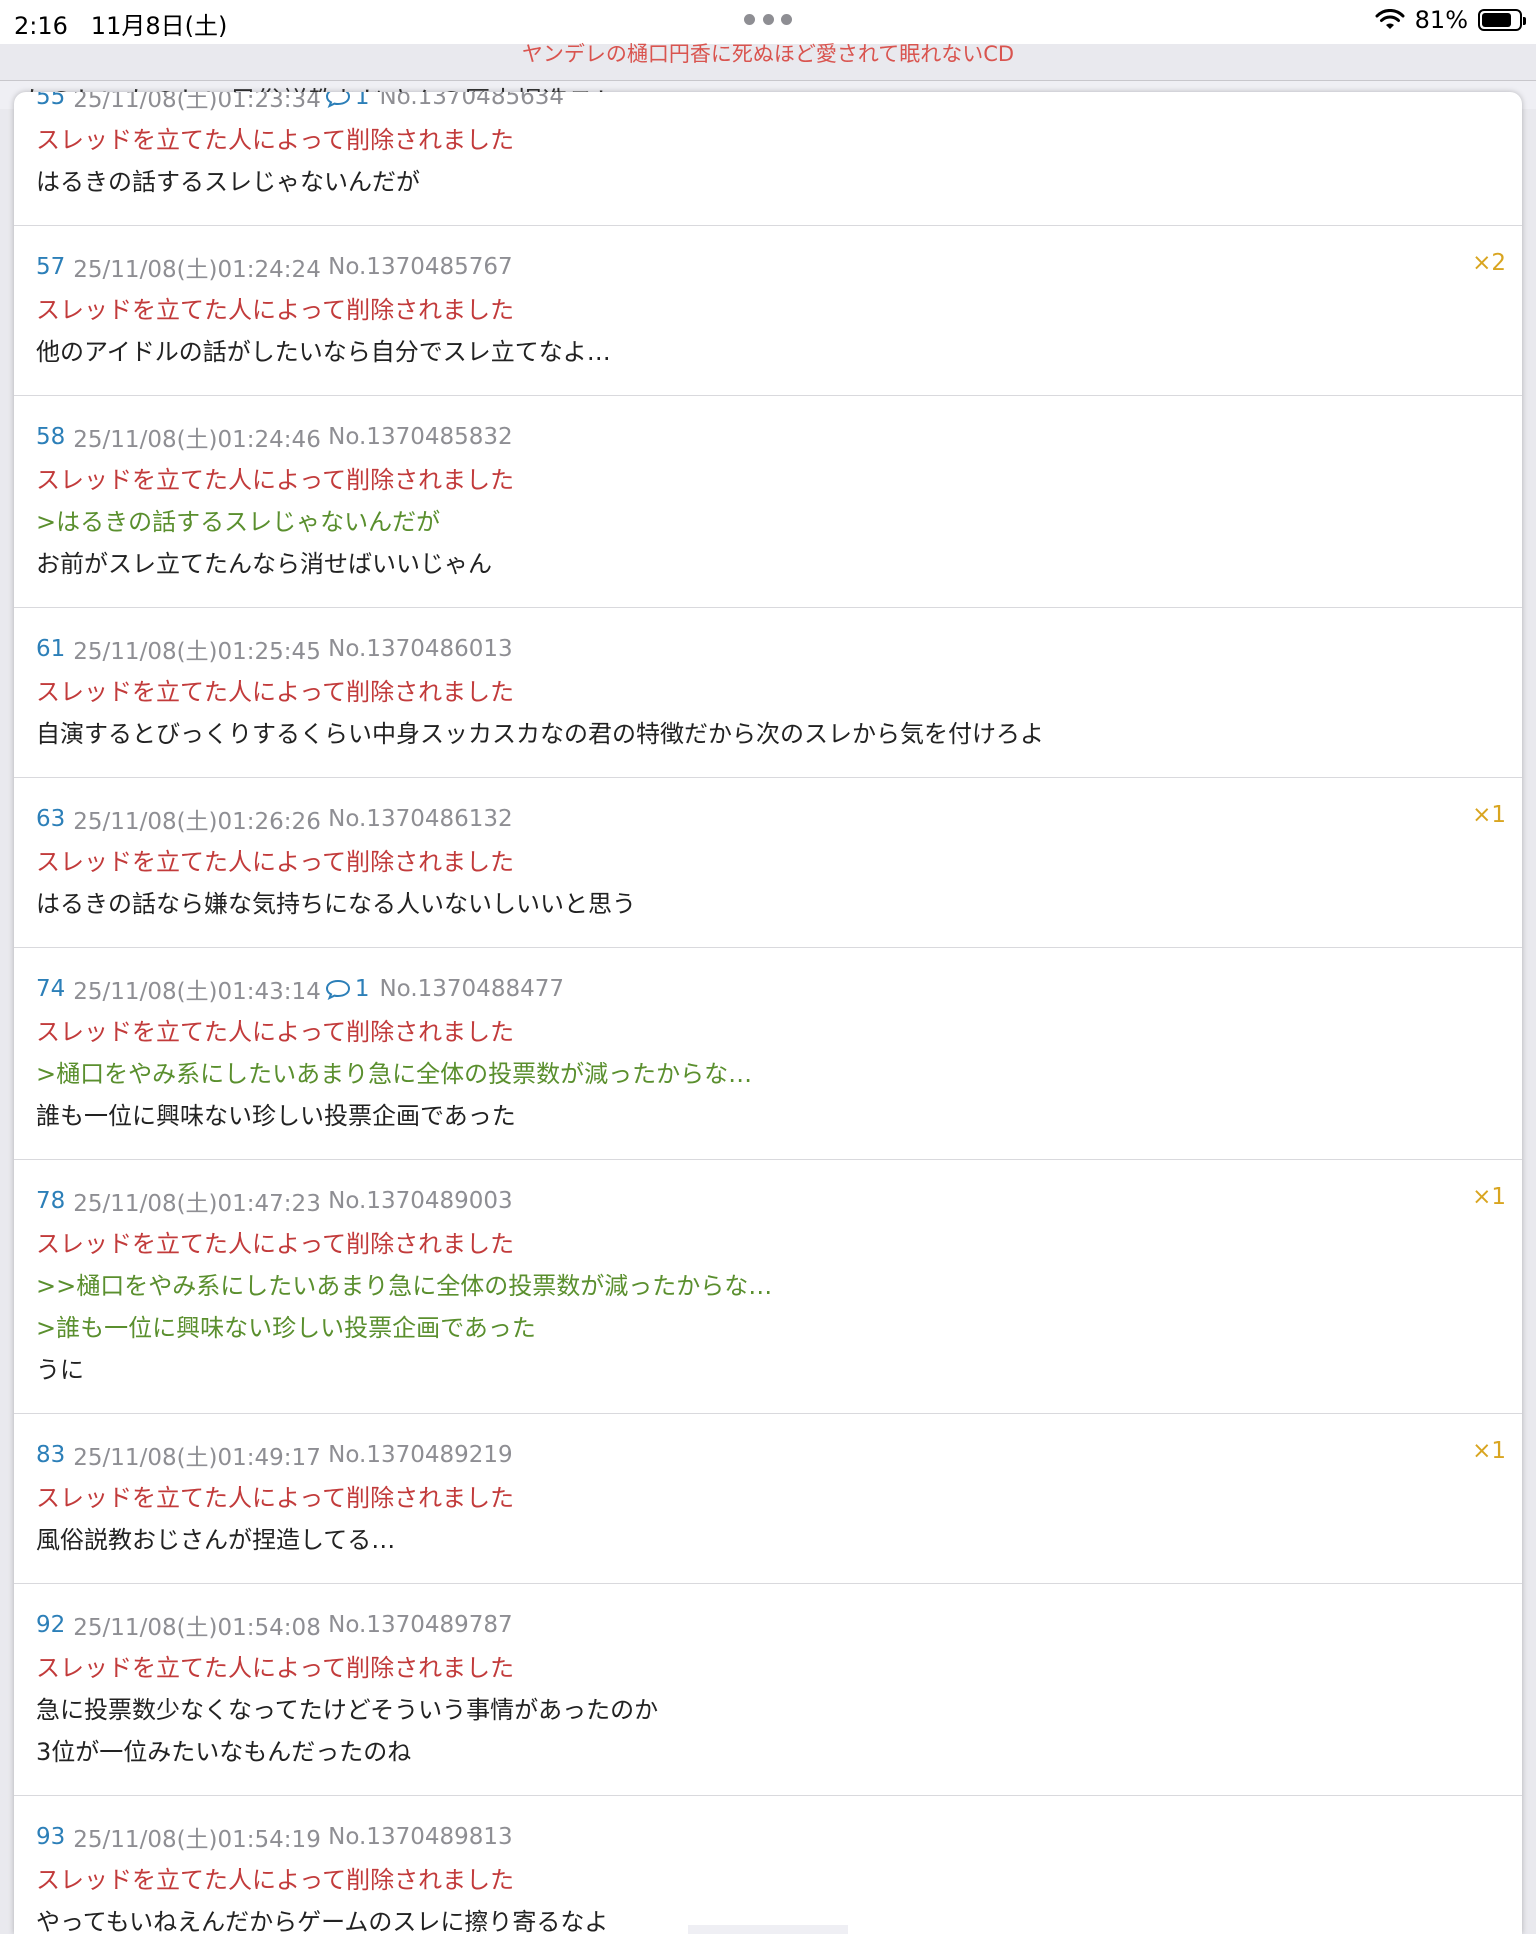 The image size is (1536, 1934). I want to click on post-header: 63 25/11/08(土)01:26:26 No.1370486132, so click(274, 819).